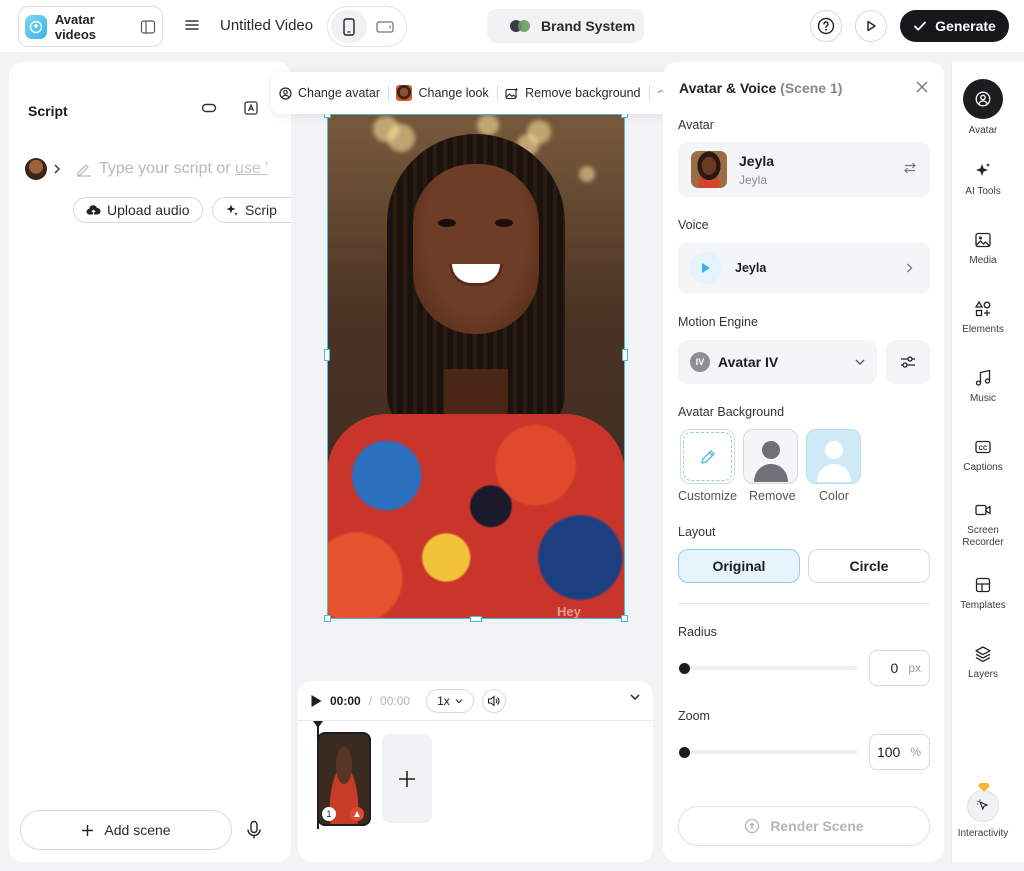  I want to click on panel-title: Avatar & Voice (Scene 1), so click(760, 88).